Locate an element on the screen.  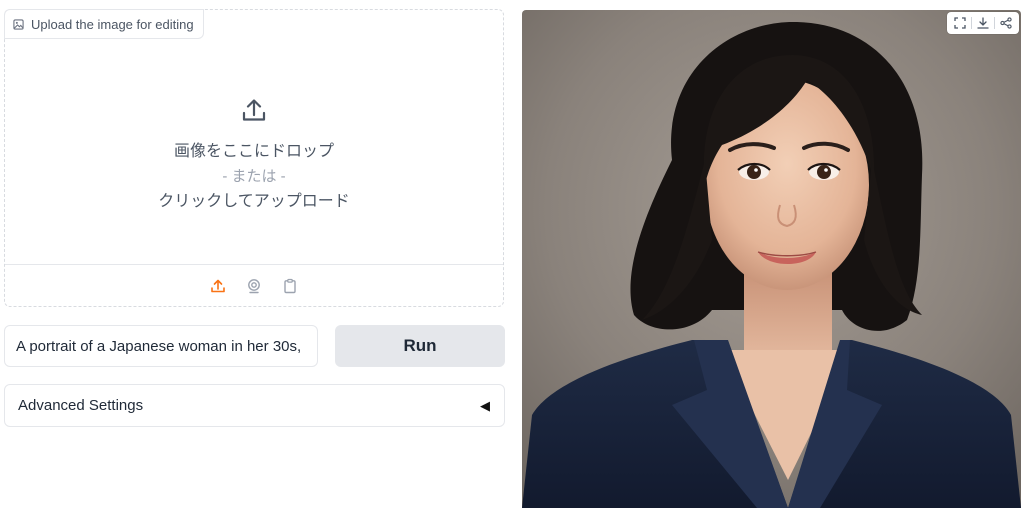
prompt-field is located at coordinates (161, 346).